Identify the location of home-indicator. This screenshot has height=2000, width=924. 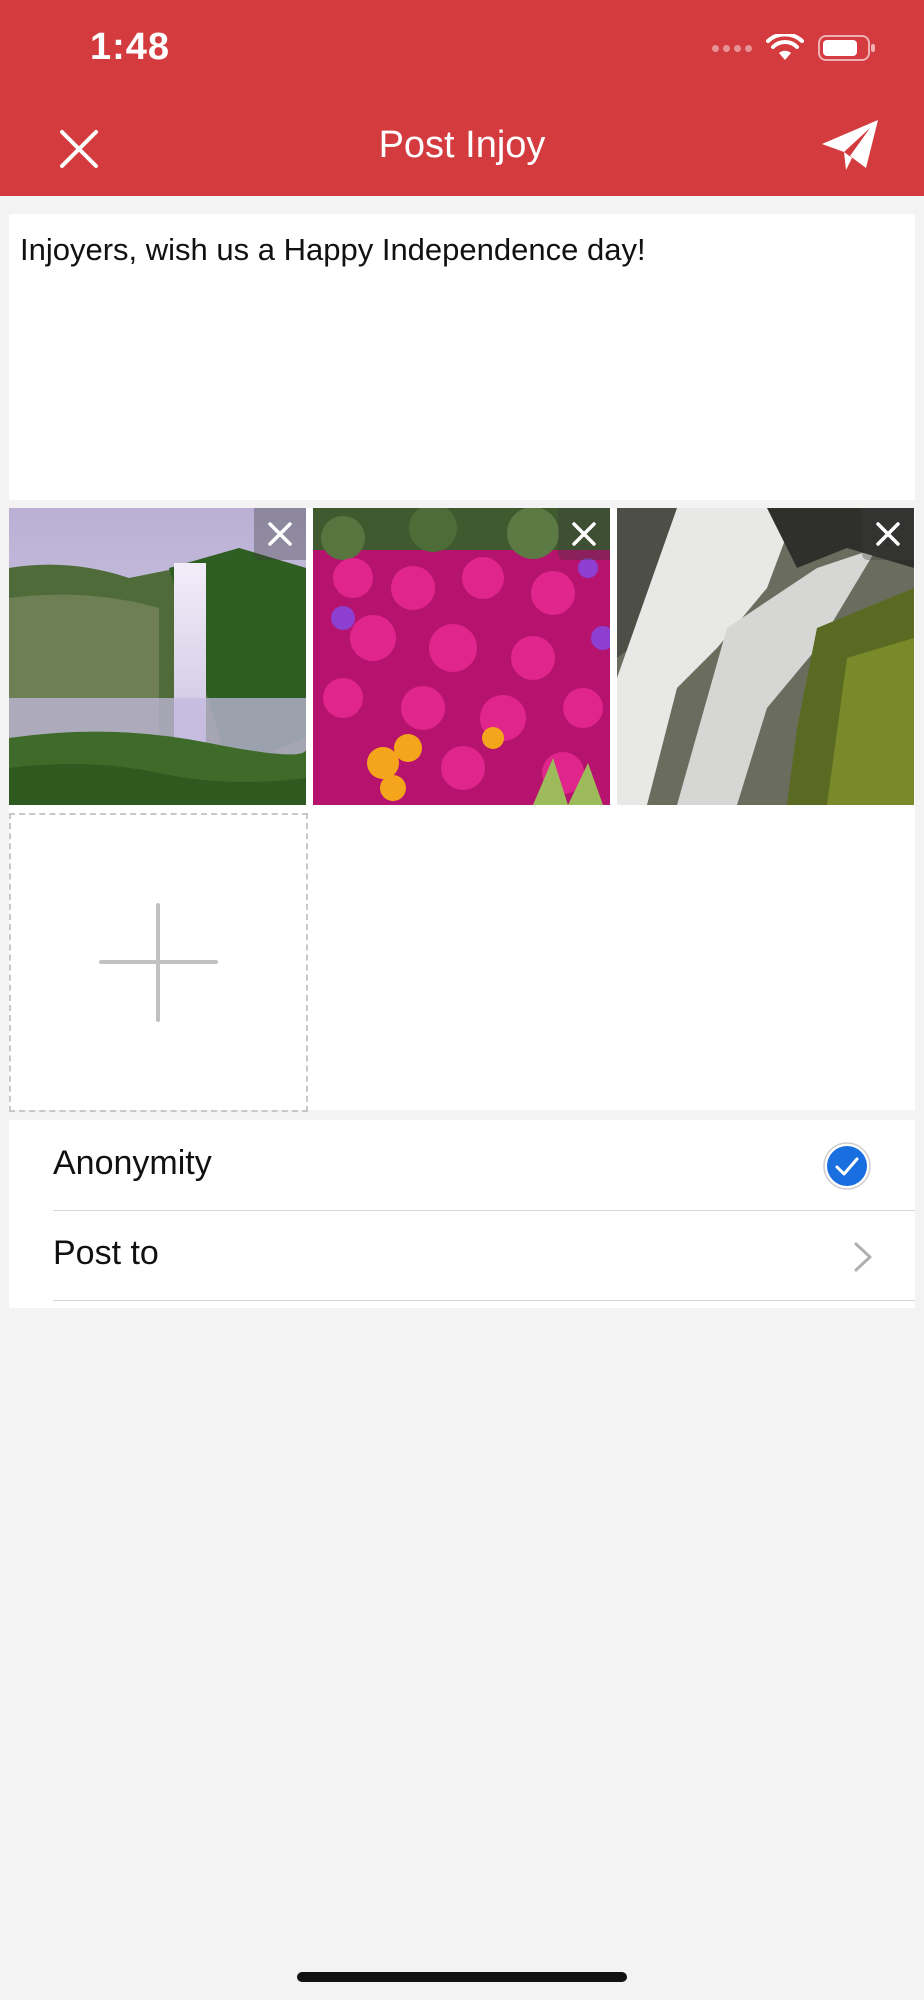
(462, 1977).